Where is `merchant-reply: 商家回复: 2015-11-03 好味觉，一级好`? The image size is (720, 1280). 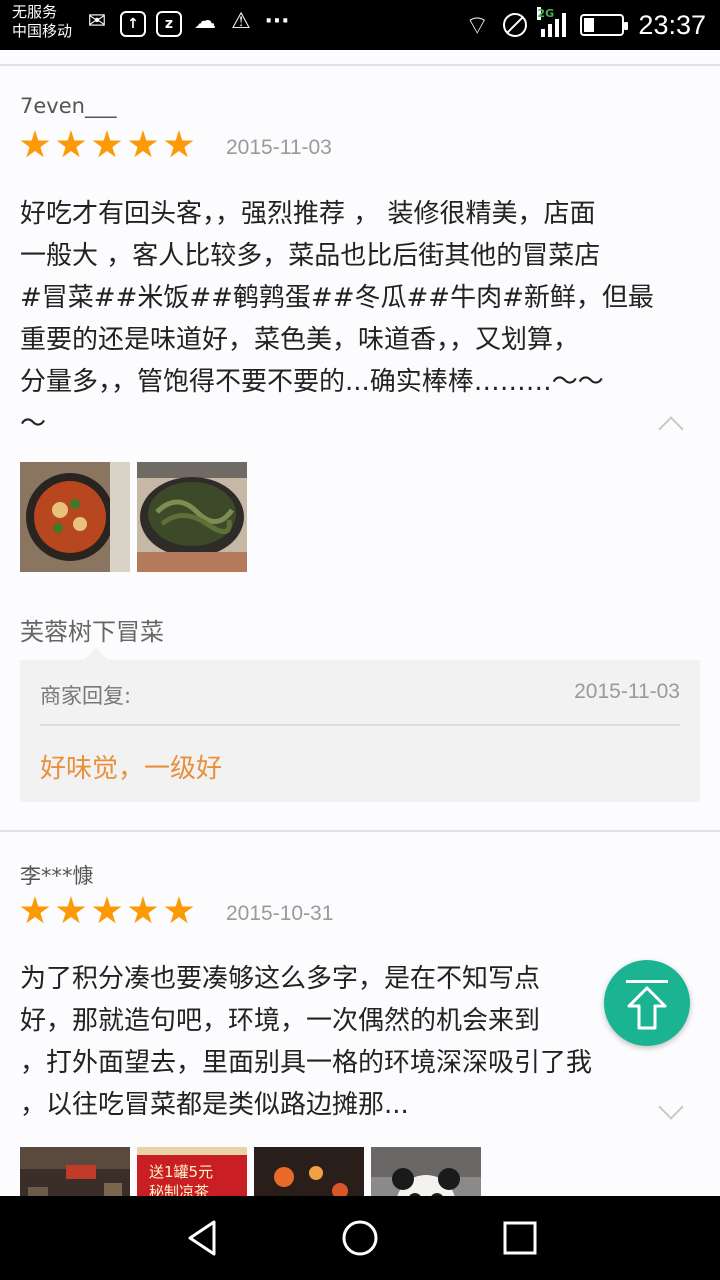
merchant-reply: 商家回复: 2015-11-03 好味觉，一级好 is located at coordinates (360, 725).